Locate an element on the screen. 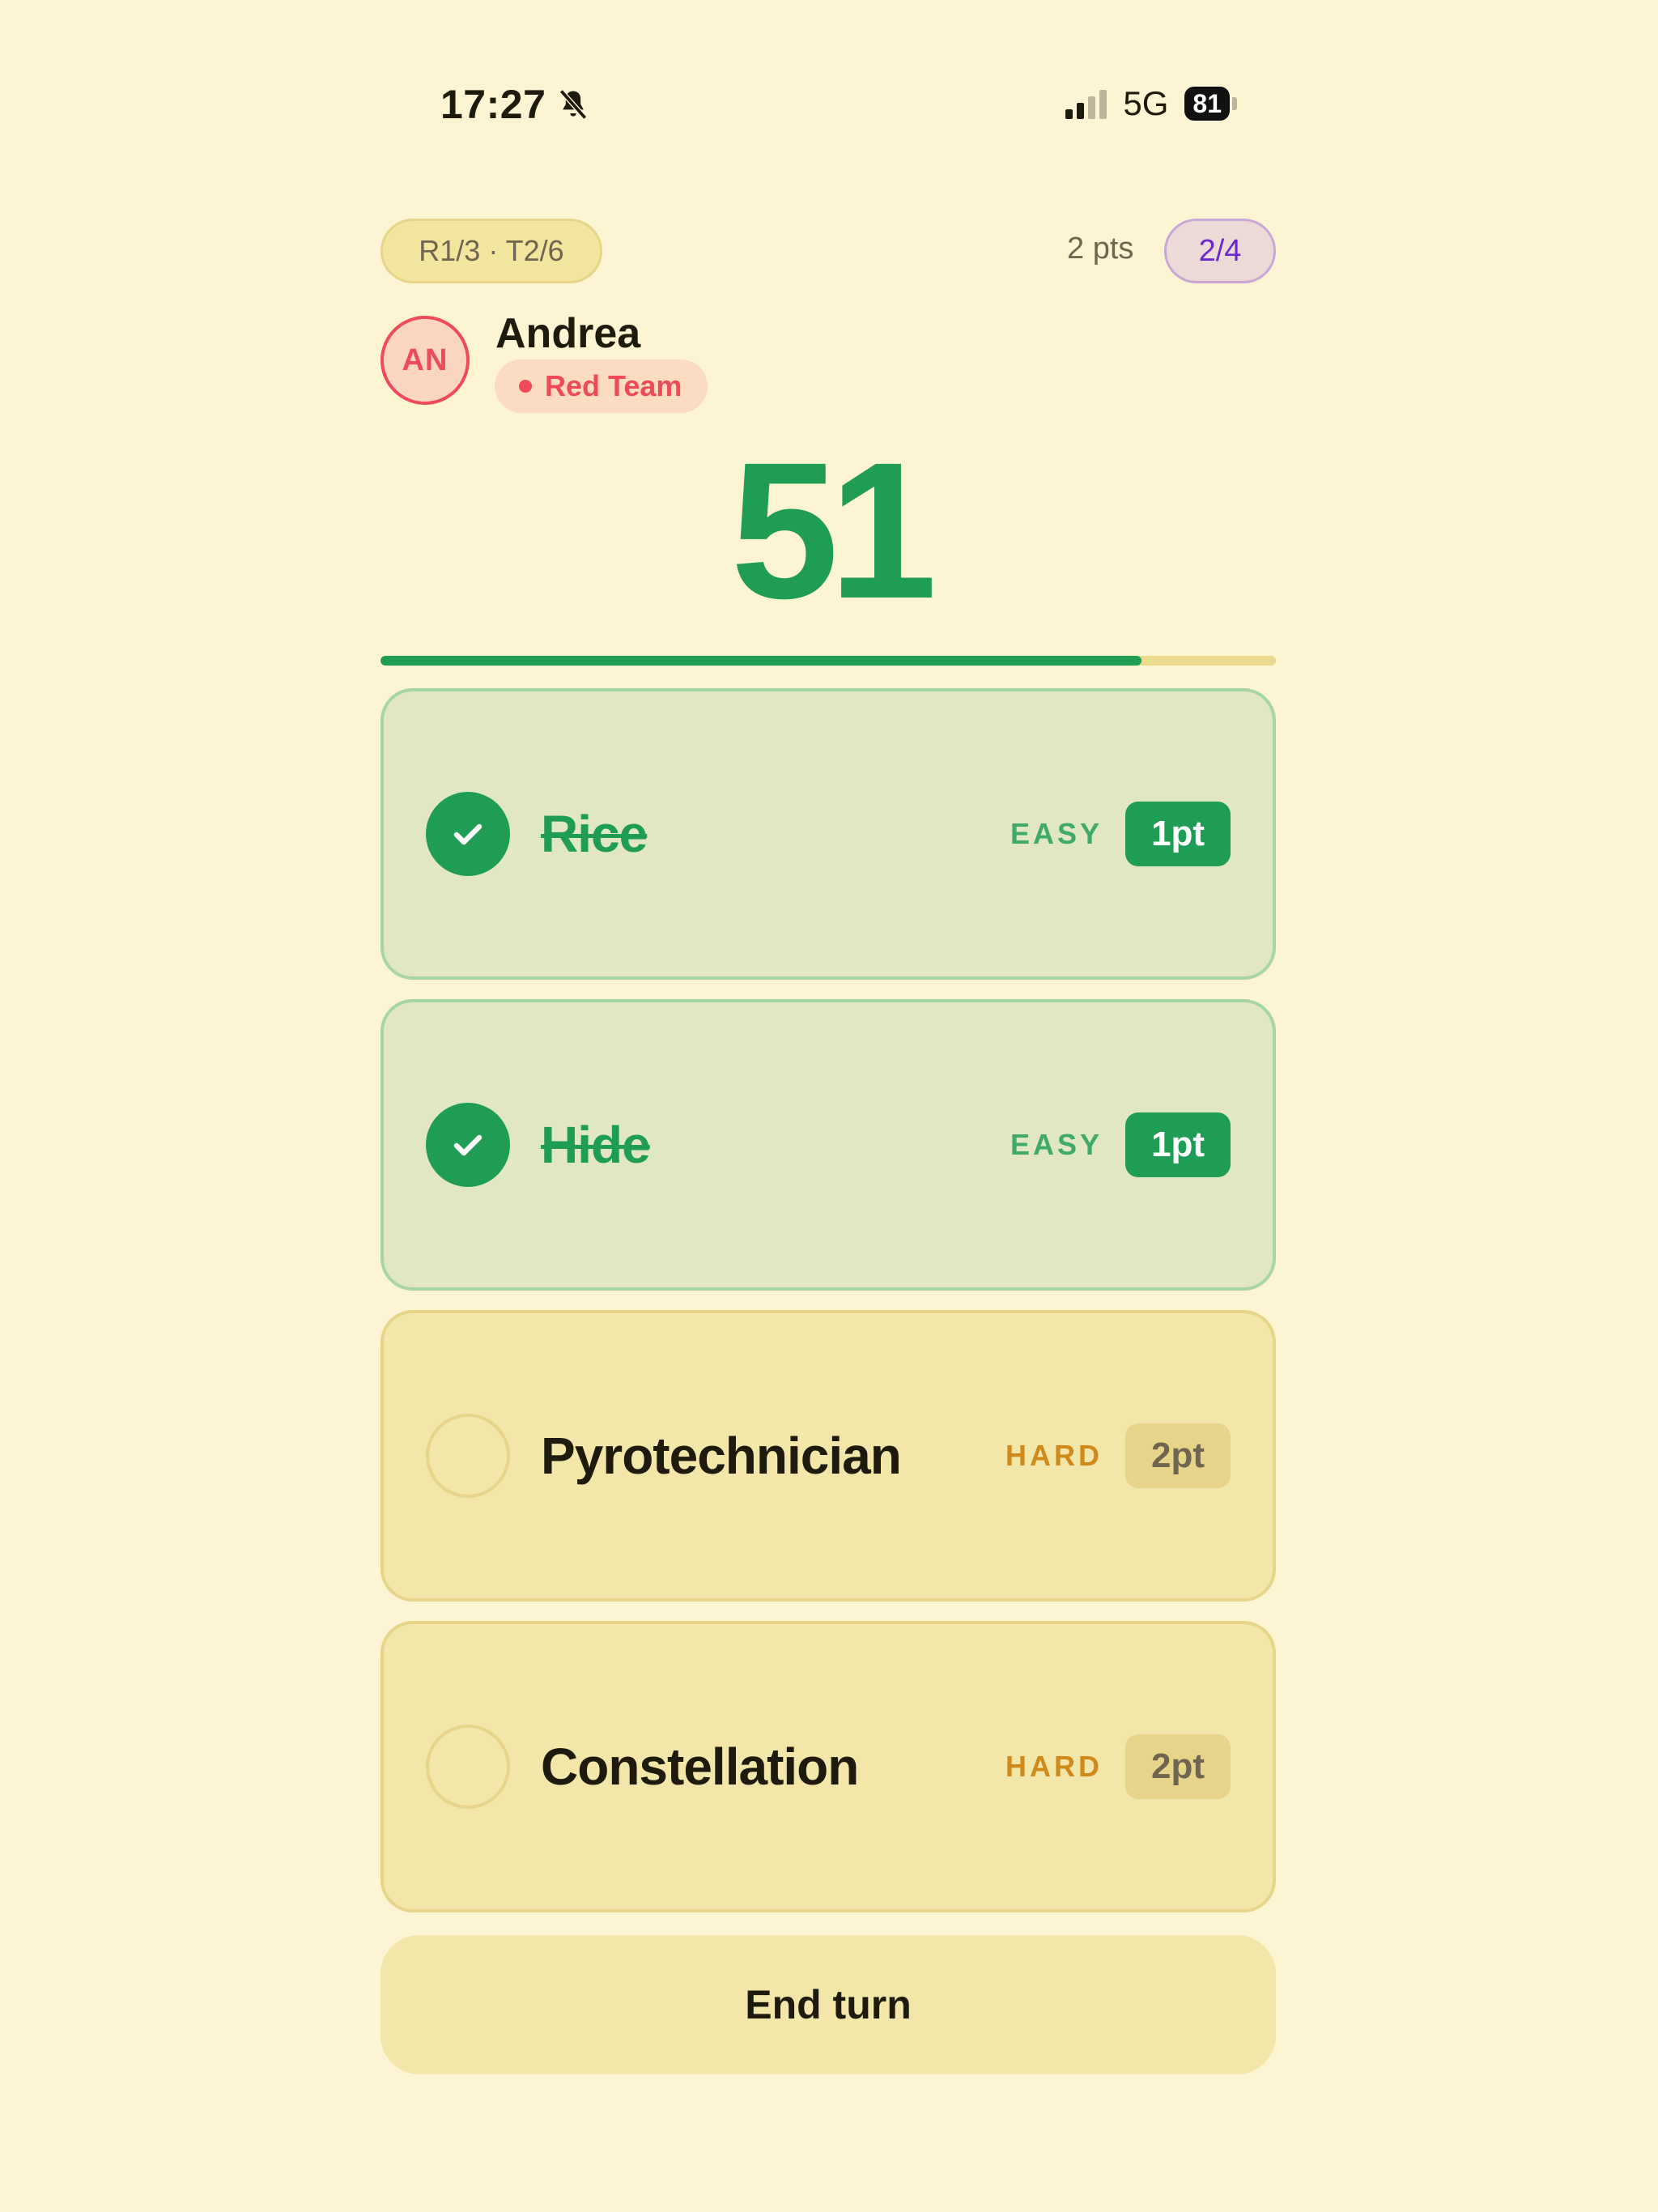  signal-icon is located at coordinates (1086, 104).